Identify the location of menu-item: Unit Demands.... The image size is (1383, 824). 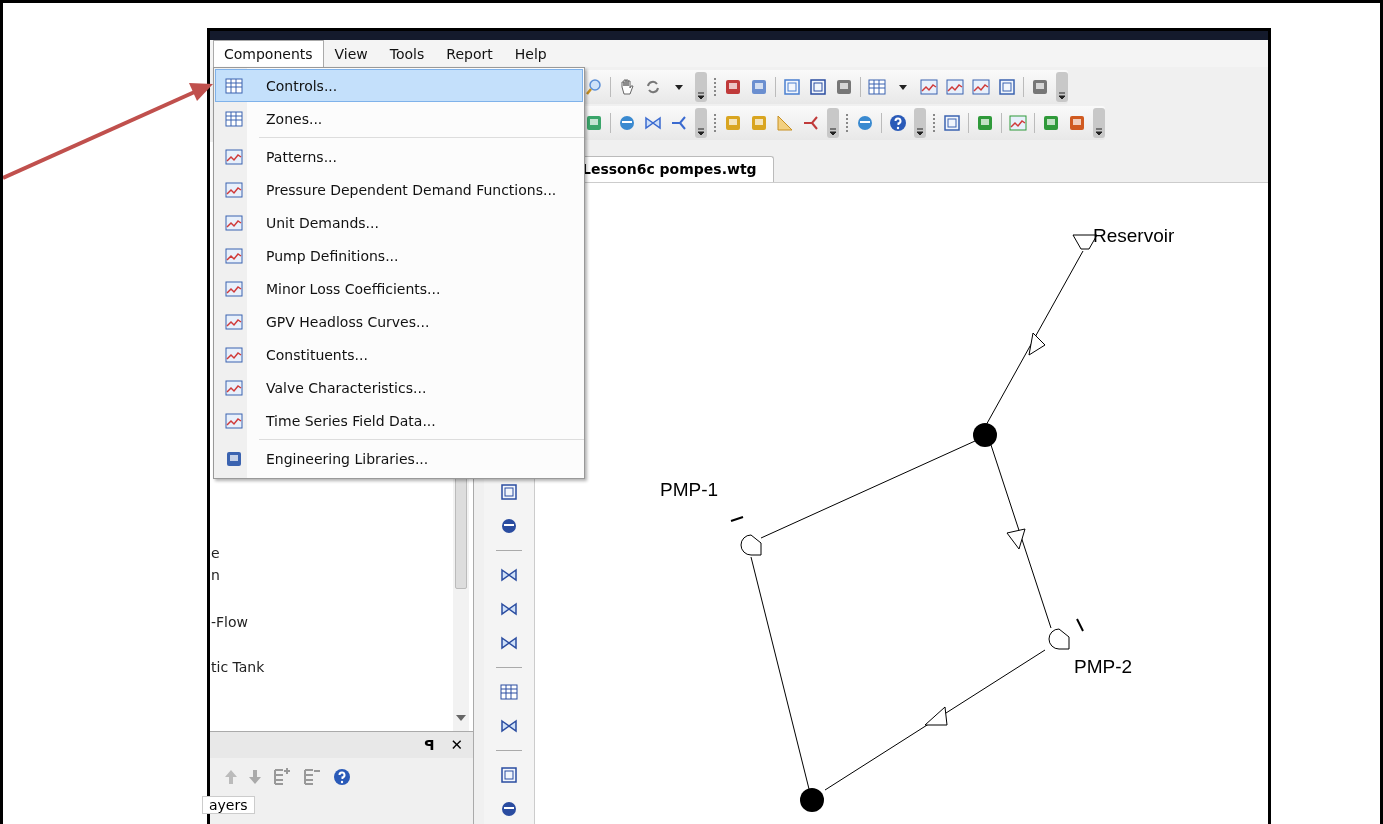
(399, 222).